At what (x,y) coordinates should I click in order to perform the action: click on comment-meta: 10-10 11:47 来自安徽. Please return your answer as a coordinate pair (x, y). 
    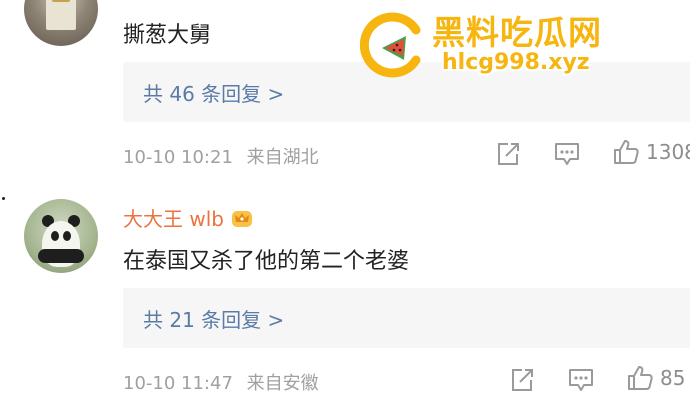
    Looking at the image, I should click on (221, 382).